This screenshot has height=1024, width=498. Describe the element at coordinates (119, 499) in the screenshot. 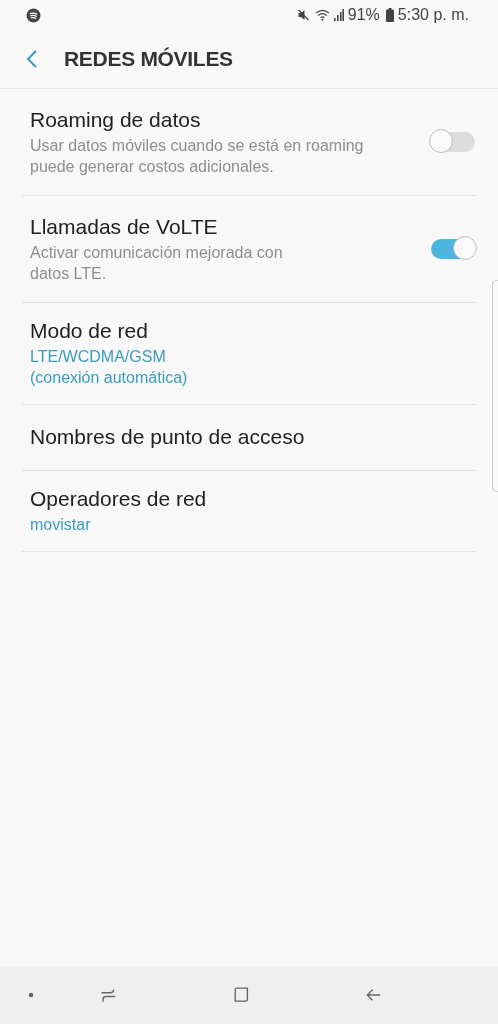

I see `setting-title: Operadores de red` at that location.